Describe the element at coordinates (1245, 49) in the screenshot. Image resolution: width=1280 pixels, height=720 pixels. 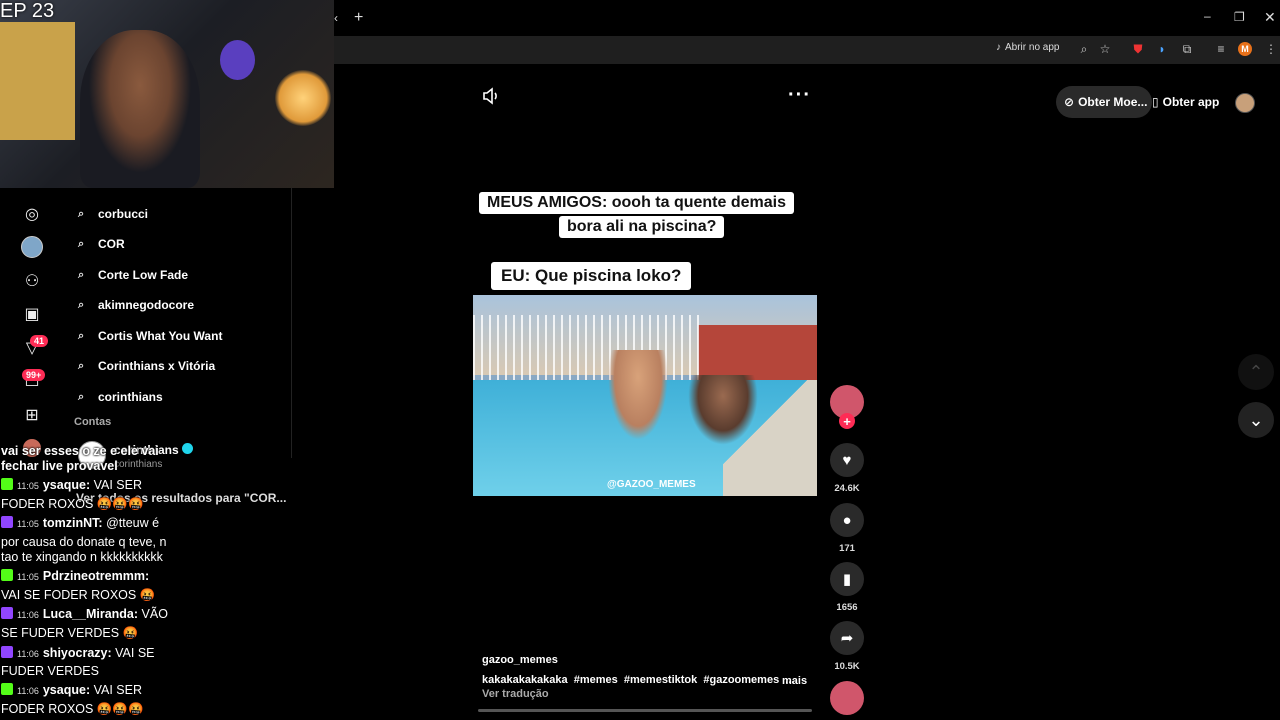
I see `profile-avatar: M` at that location.